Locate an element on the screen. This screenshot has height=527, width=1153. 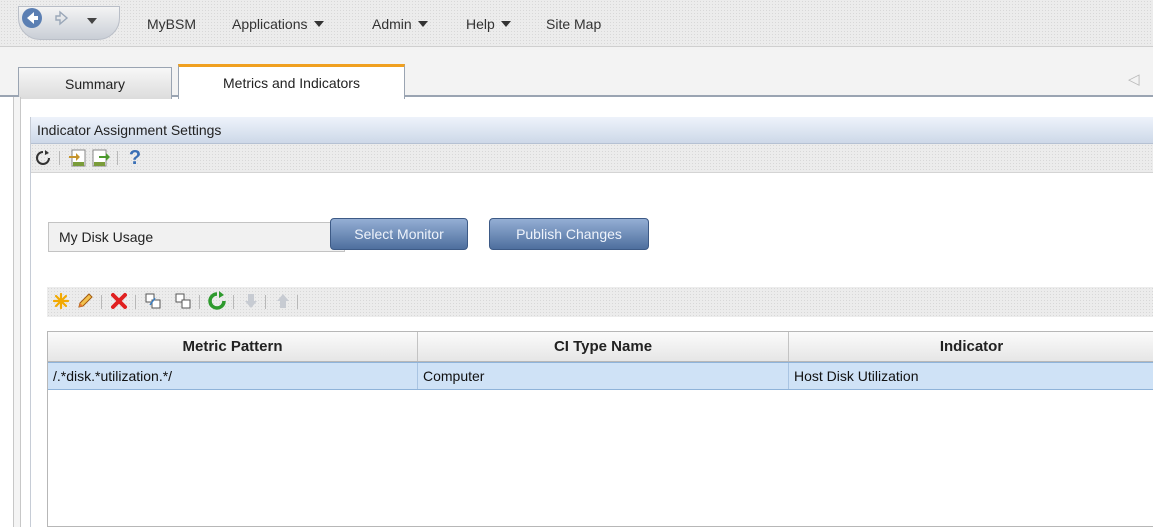
tab-scroll-left-icon: ◁ is located at coordinates (1134, 79).